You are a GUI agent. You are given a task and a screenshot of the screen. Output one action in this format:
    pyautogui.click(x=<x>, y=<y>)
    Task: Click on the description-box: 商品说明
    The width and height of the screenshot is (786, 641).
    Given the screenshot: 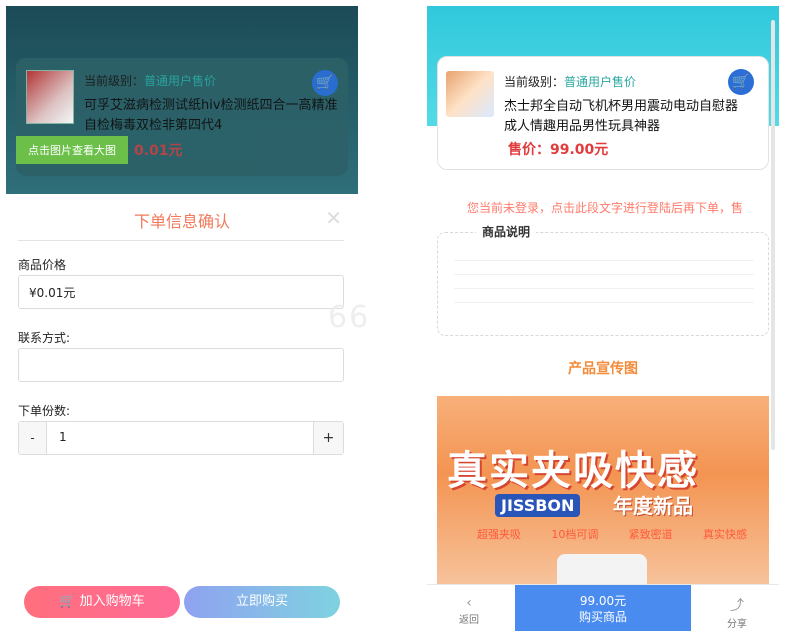 What is the action you would take?
    pyautogui.click(x=603, y=279)
    